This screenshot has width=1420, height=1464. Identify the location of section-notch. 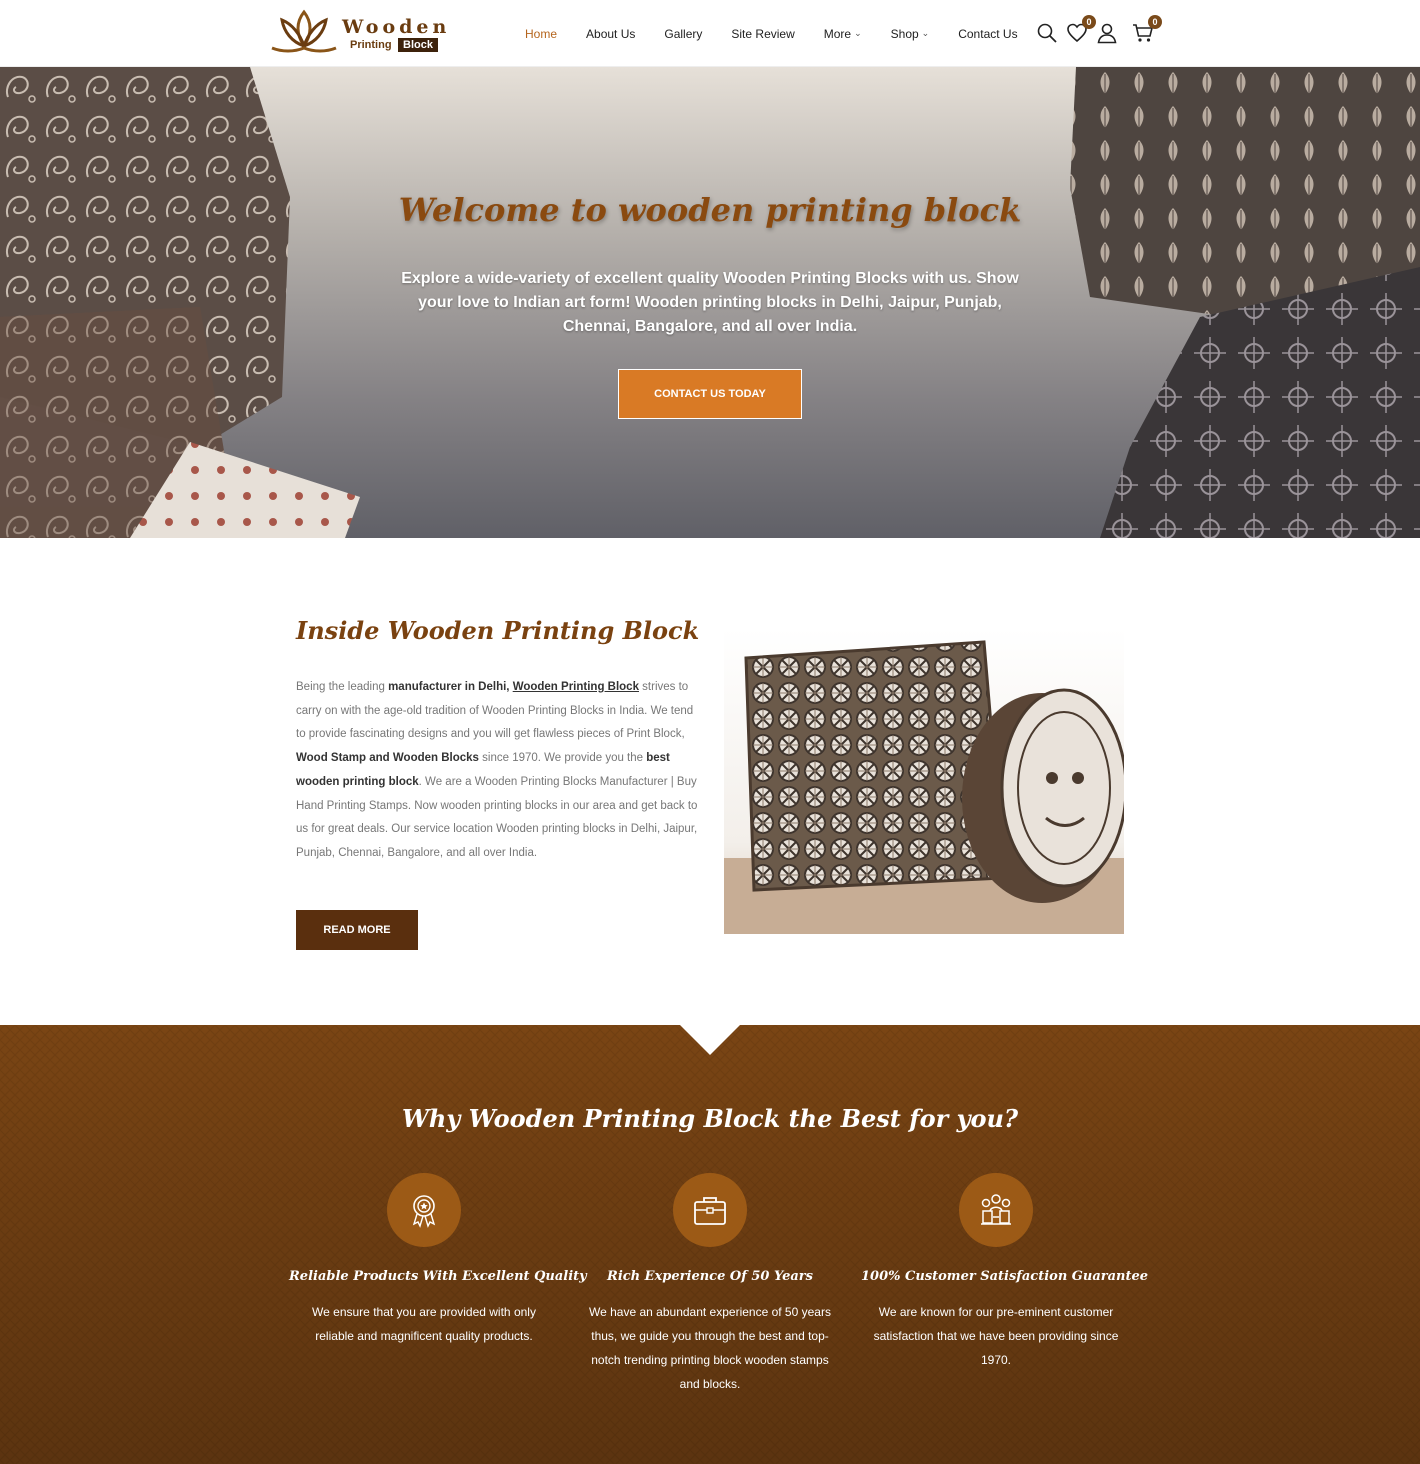
(710, 1039).